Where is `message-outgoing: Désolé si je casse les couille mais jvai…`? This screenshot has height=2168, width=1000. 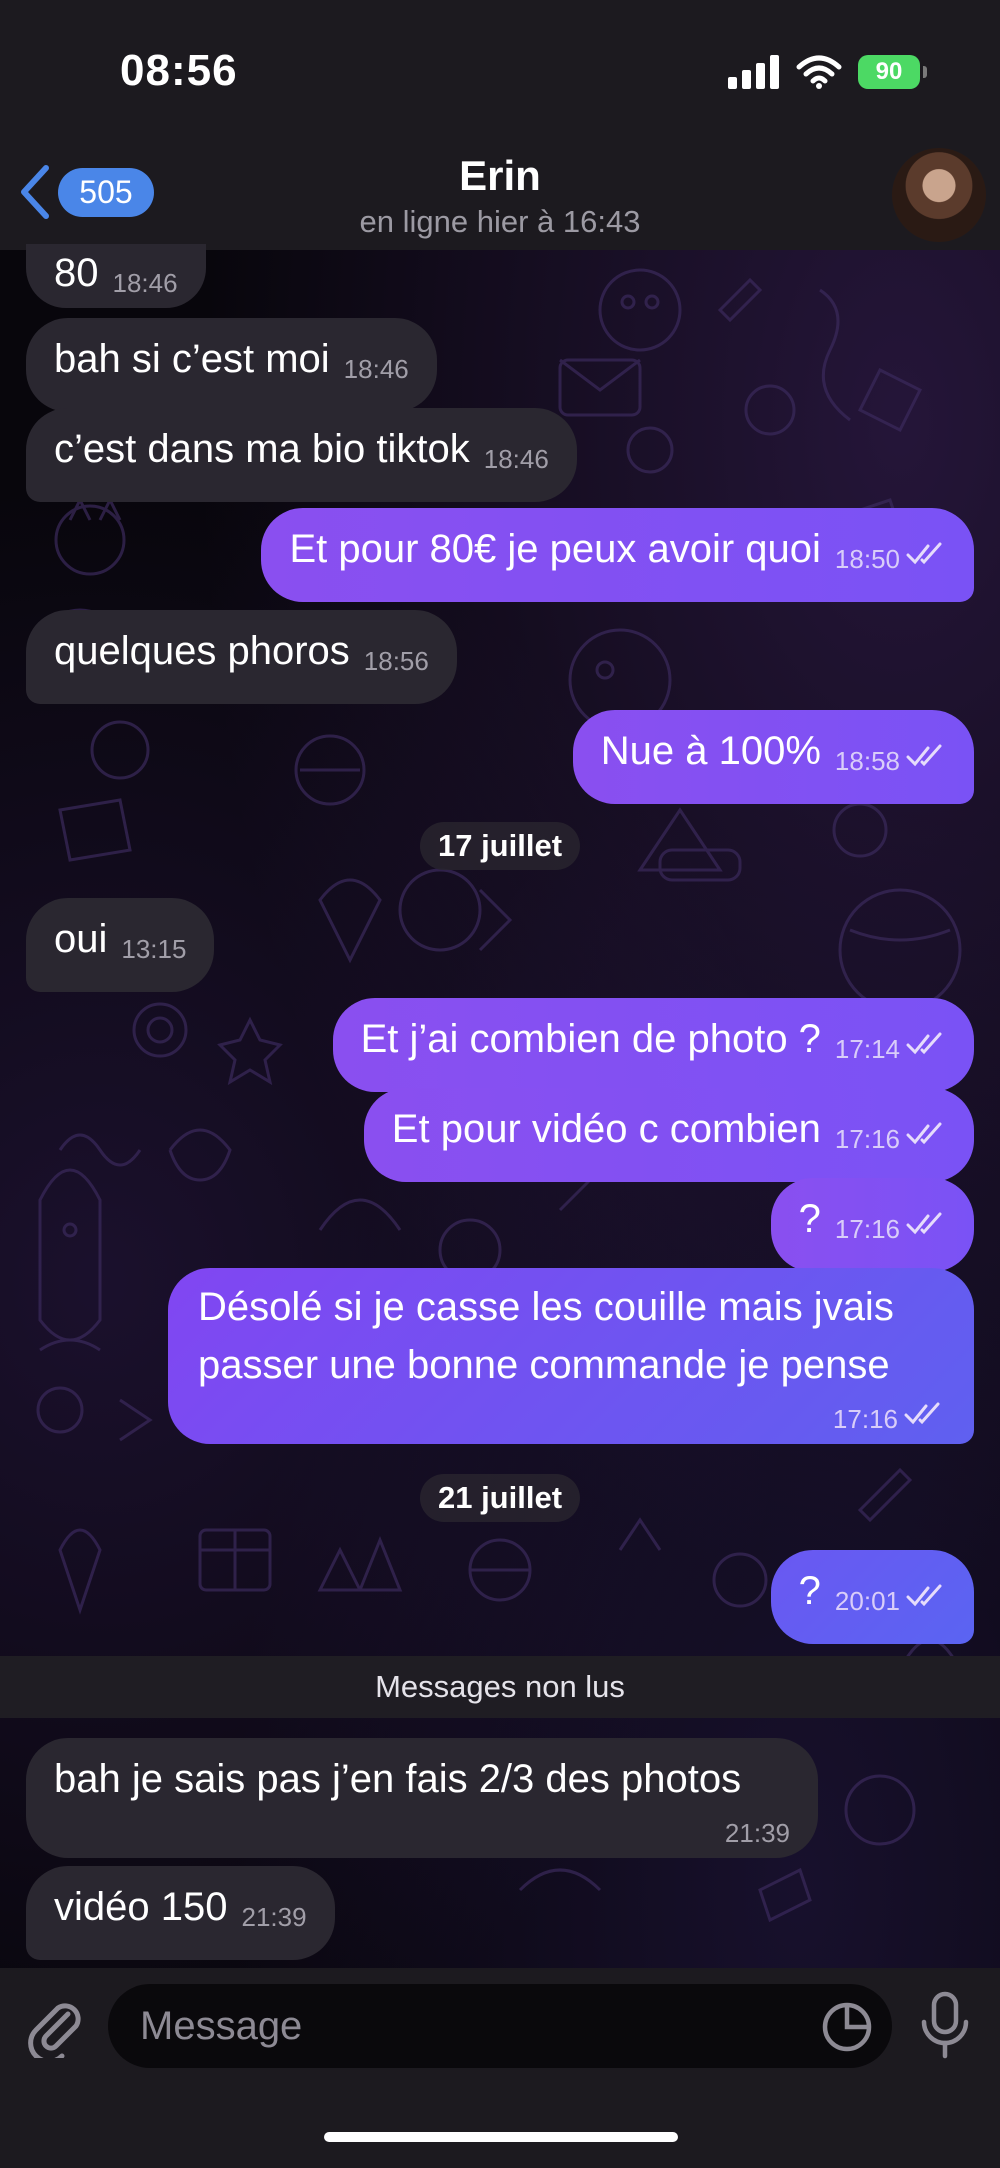 message-outgoing: Désolé si je casse les couille mais jvai… is located at coordinates (571, 1356).